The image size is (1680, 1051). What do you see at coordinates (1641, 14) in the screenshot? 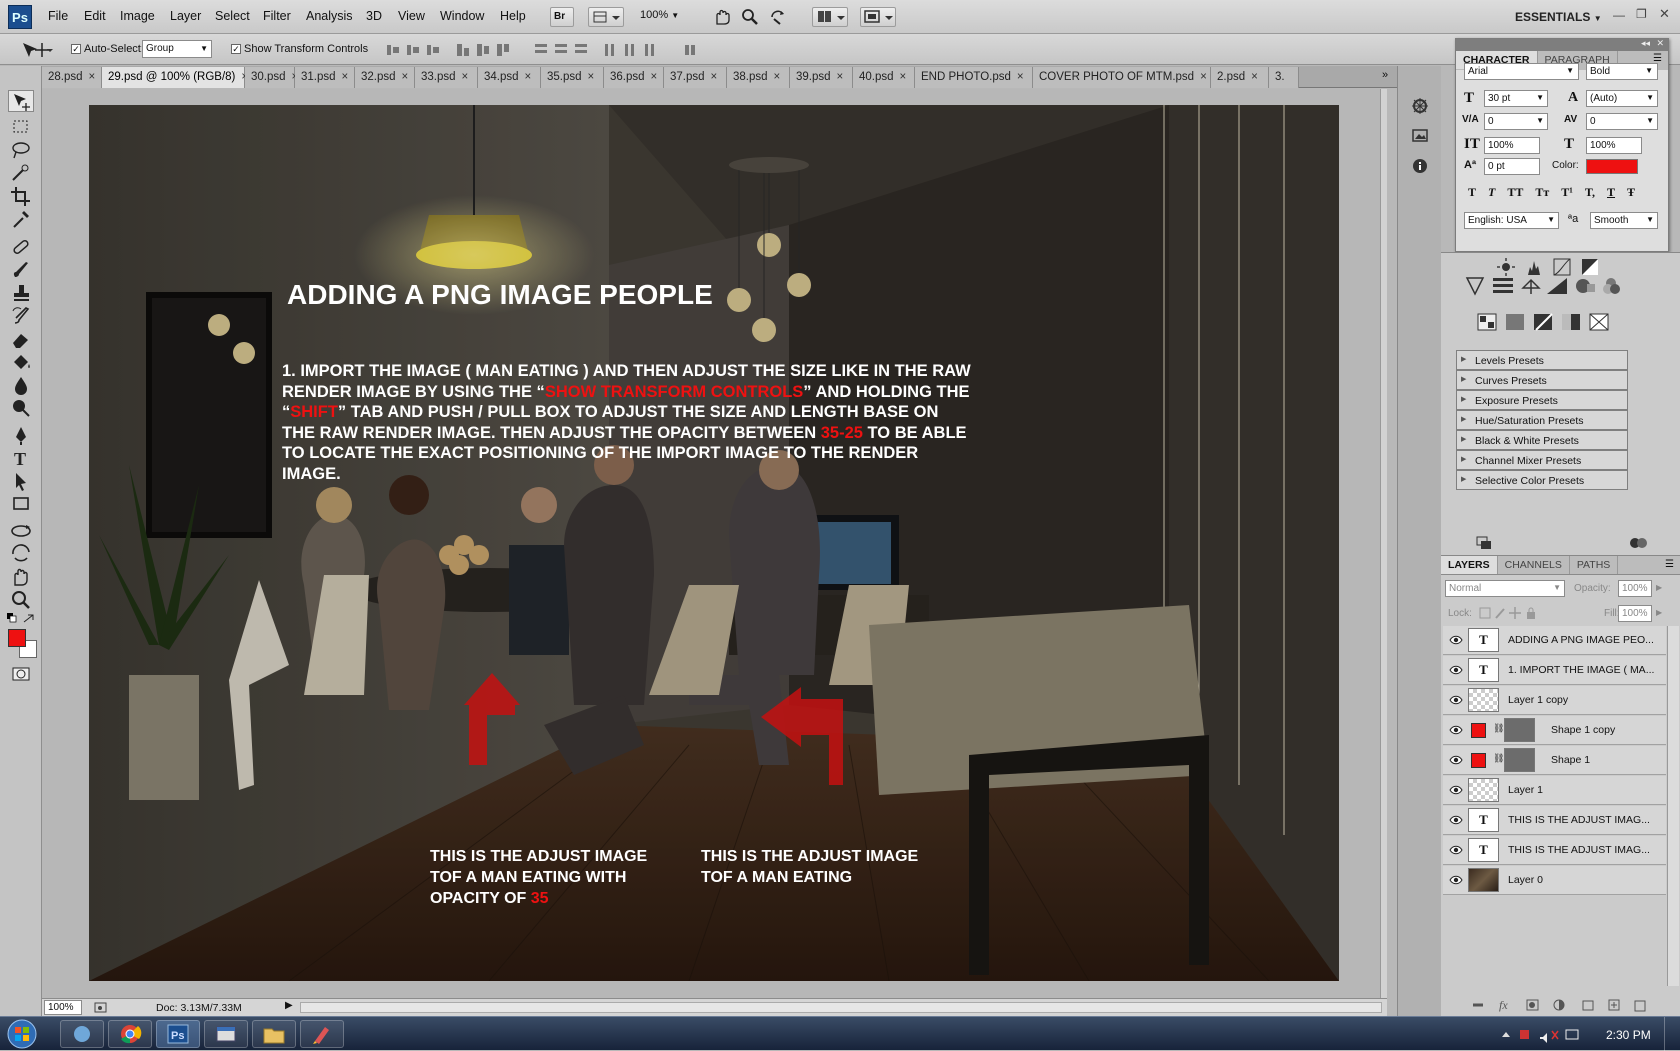
I see `restore-button: ❐` at bounding box center [1641, 14].